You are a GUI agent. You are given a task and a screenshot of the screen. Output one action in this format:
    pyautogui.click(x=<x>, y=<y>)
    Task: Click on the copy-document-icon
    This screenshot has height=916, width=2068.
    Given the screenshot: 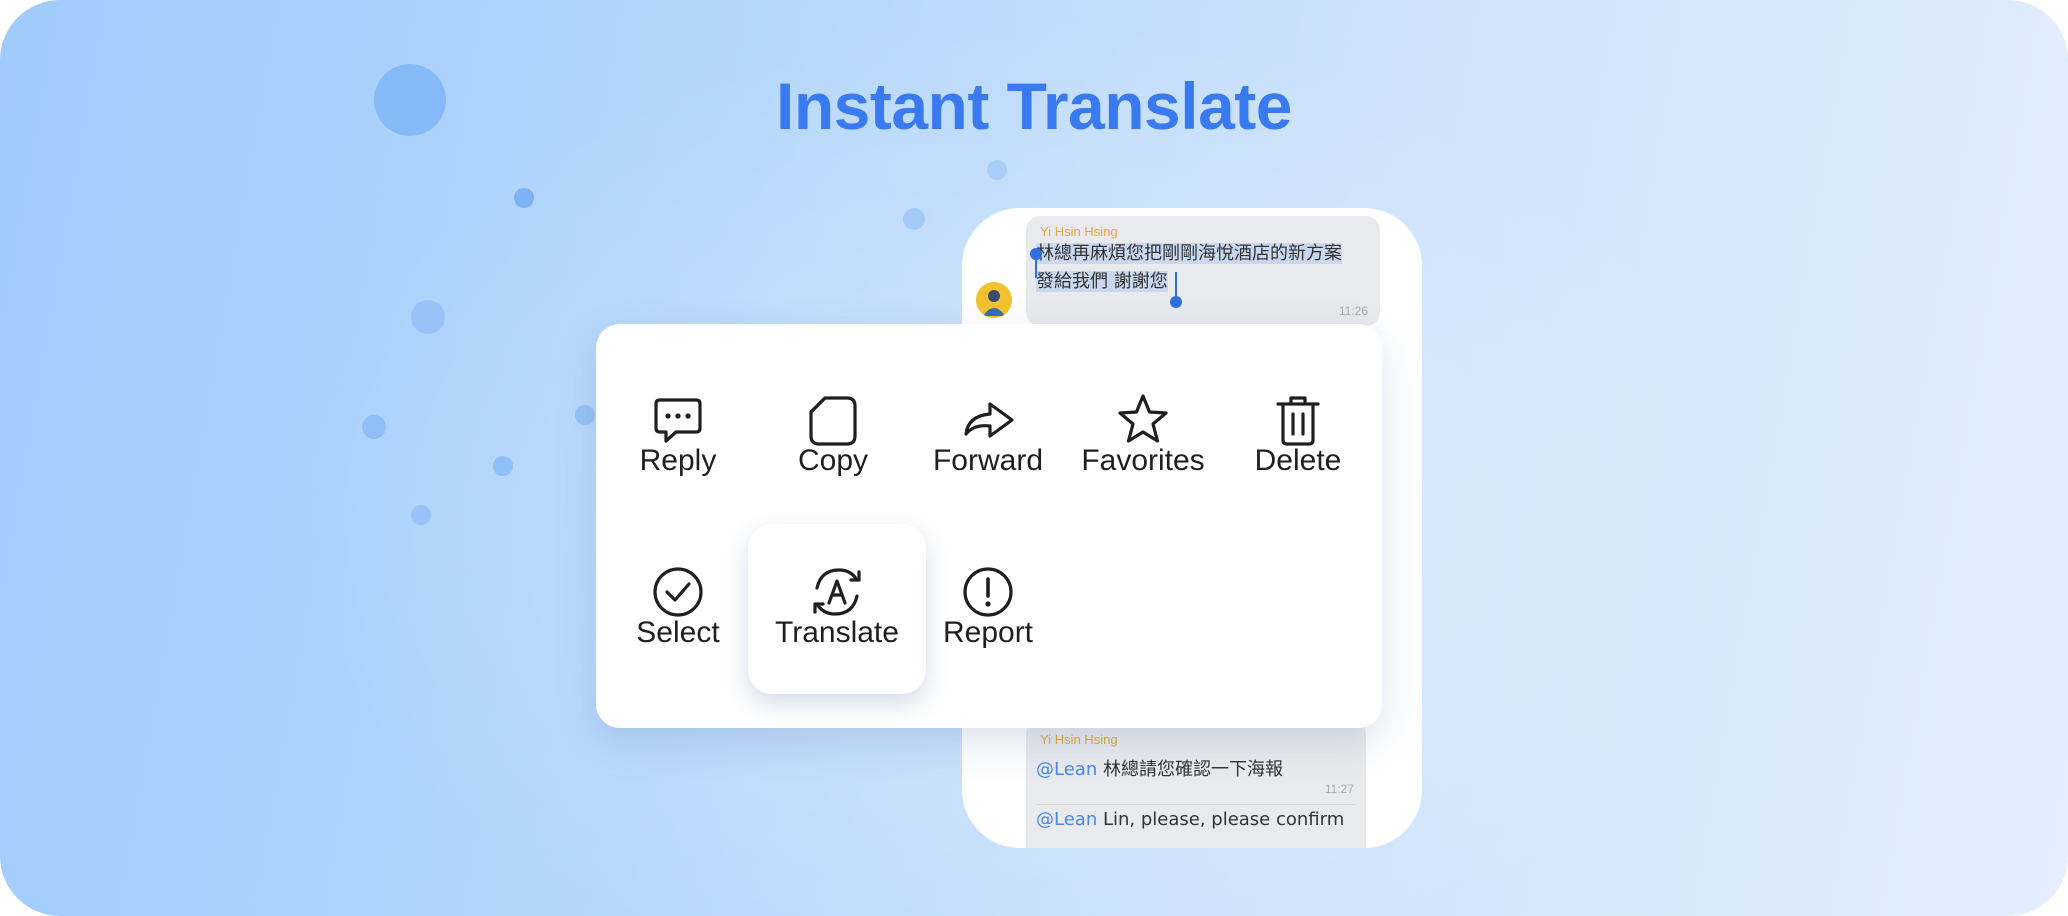 What is the action you would take?
    pyautogui.click(x=833, y=421)
    